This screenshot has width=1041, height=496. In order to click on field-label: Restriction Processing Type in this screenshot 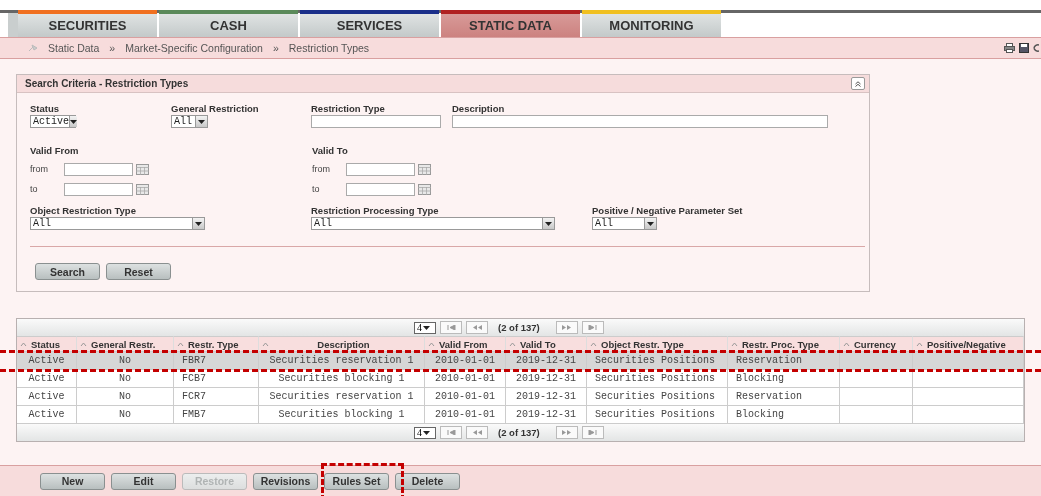, I will do `click(375, 210)`.